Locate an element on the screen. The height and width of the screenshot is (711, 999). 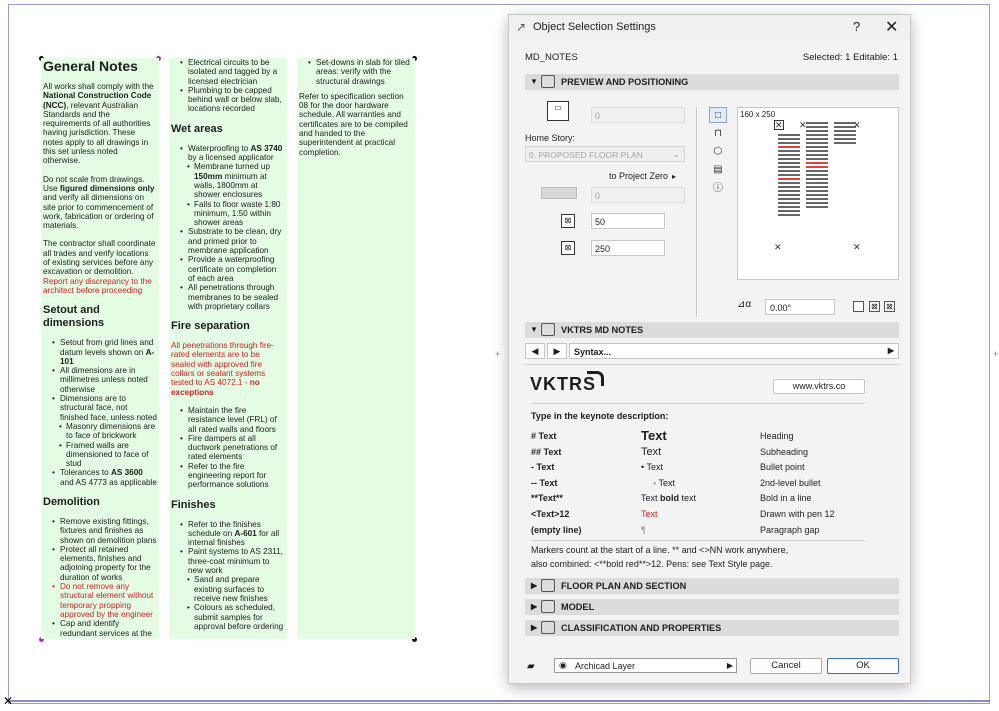
syntax-code: -- Text is located at coordinates (544, 483).